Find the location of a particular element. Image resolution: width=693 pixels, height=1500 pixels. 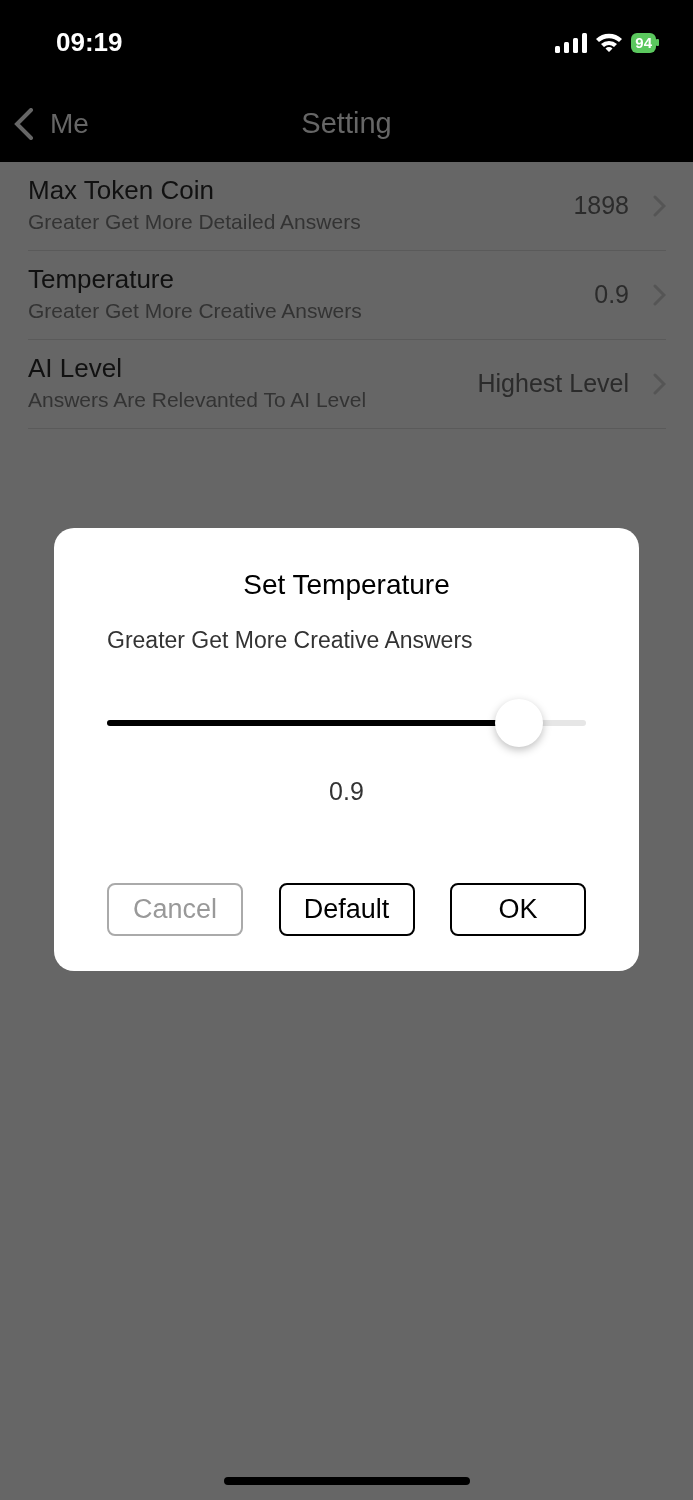

setting-value: Highest Level is located at coordinates (553, 384).